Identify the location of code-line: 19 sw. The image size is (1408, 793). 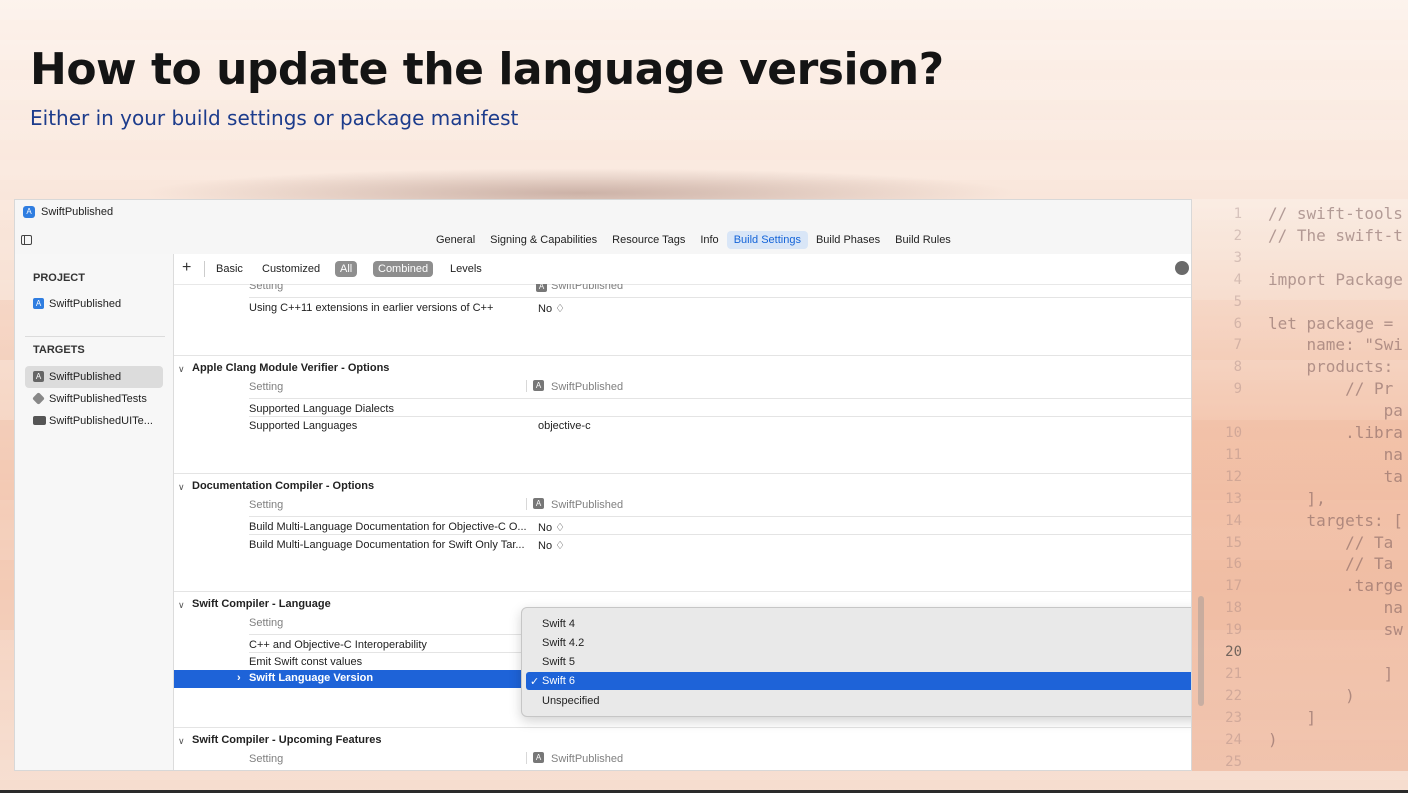
(1300, 630).